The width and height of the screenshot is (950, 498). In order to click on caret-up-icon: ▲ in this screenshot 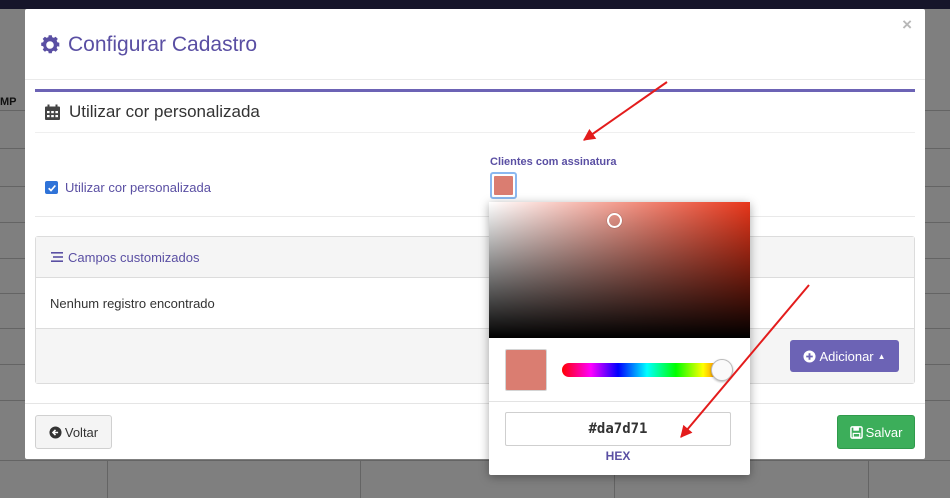, I will do `click(881, 356)`.